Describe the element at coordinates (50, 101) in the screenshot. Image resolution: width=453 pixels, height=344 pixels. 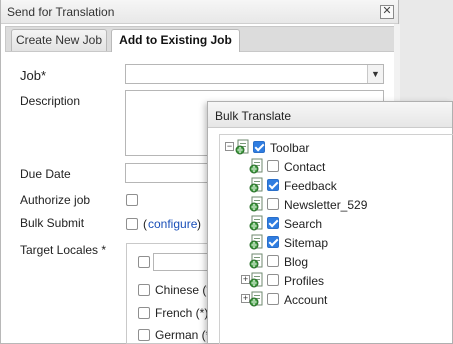
I see `description-label: Description` at that location.